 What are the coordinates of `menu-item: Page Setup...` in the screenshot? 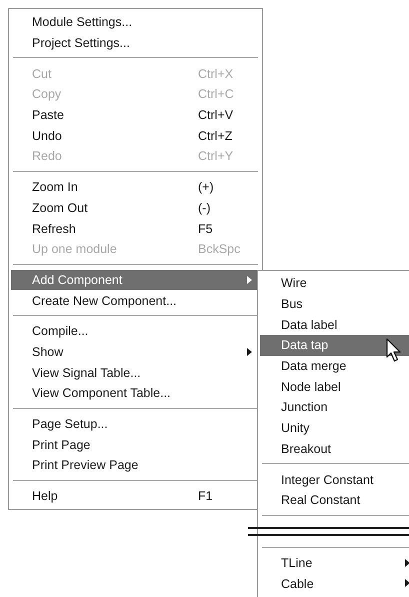 It's located at (135, 424).